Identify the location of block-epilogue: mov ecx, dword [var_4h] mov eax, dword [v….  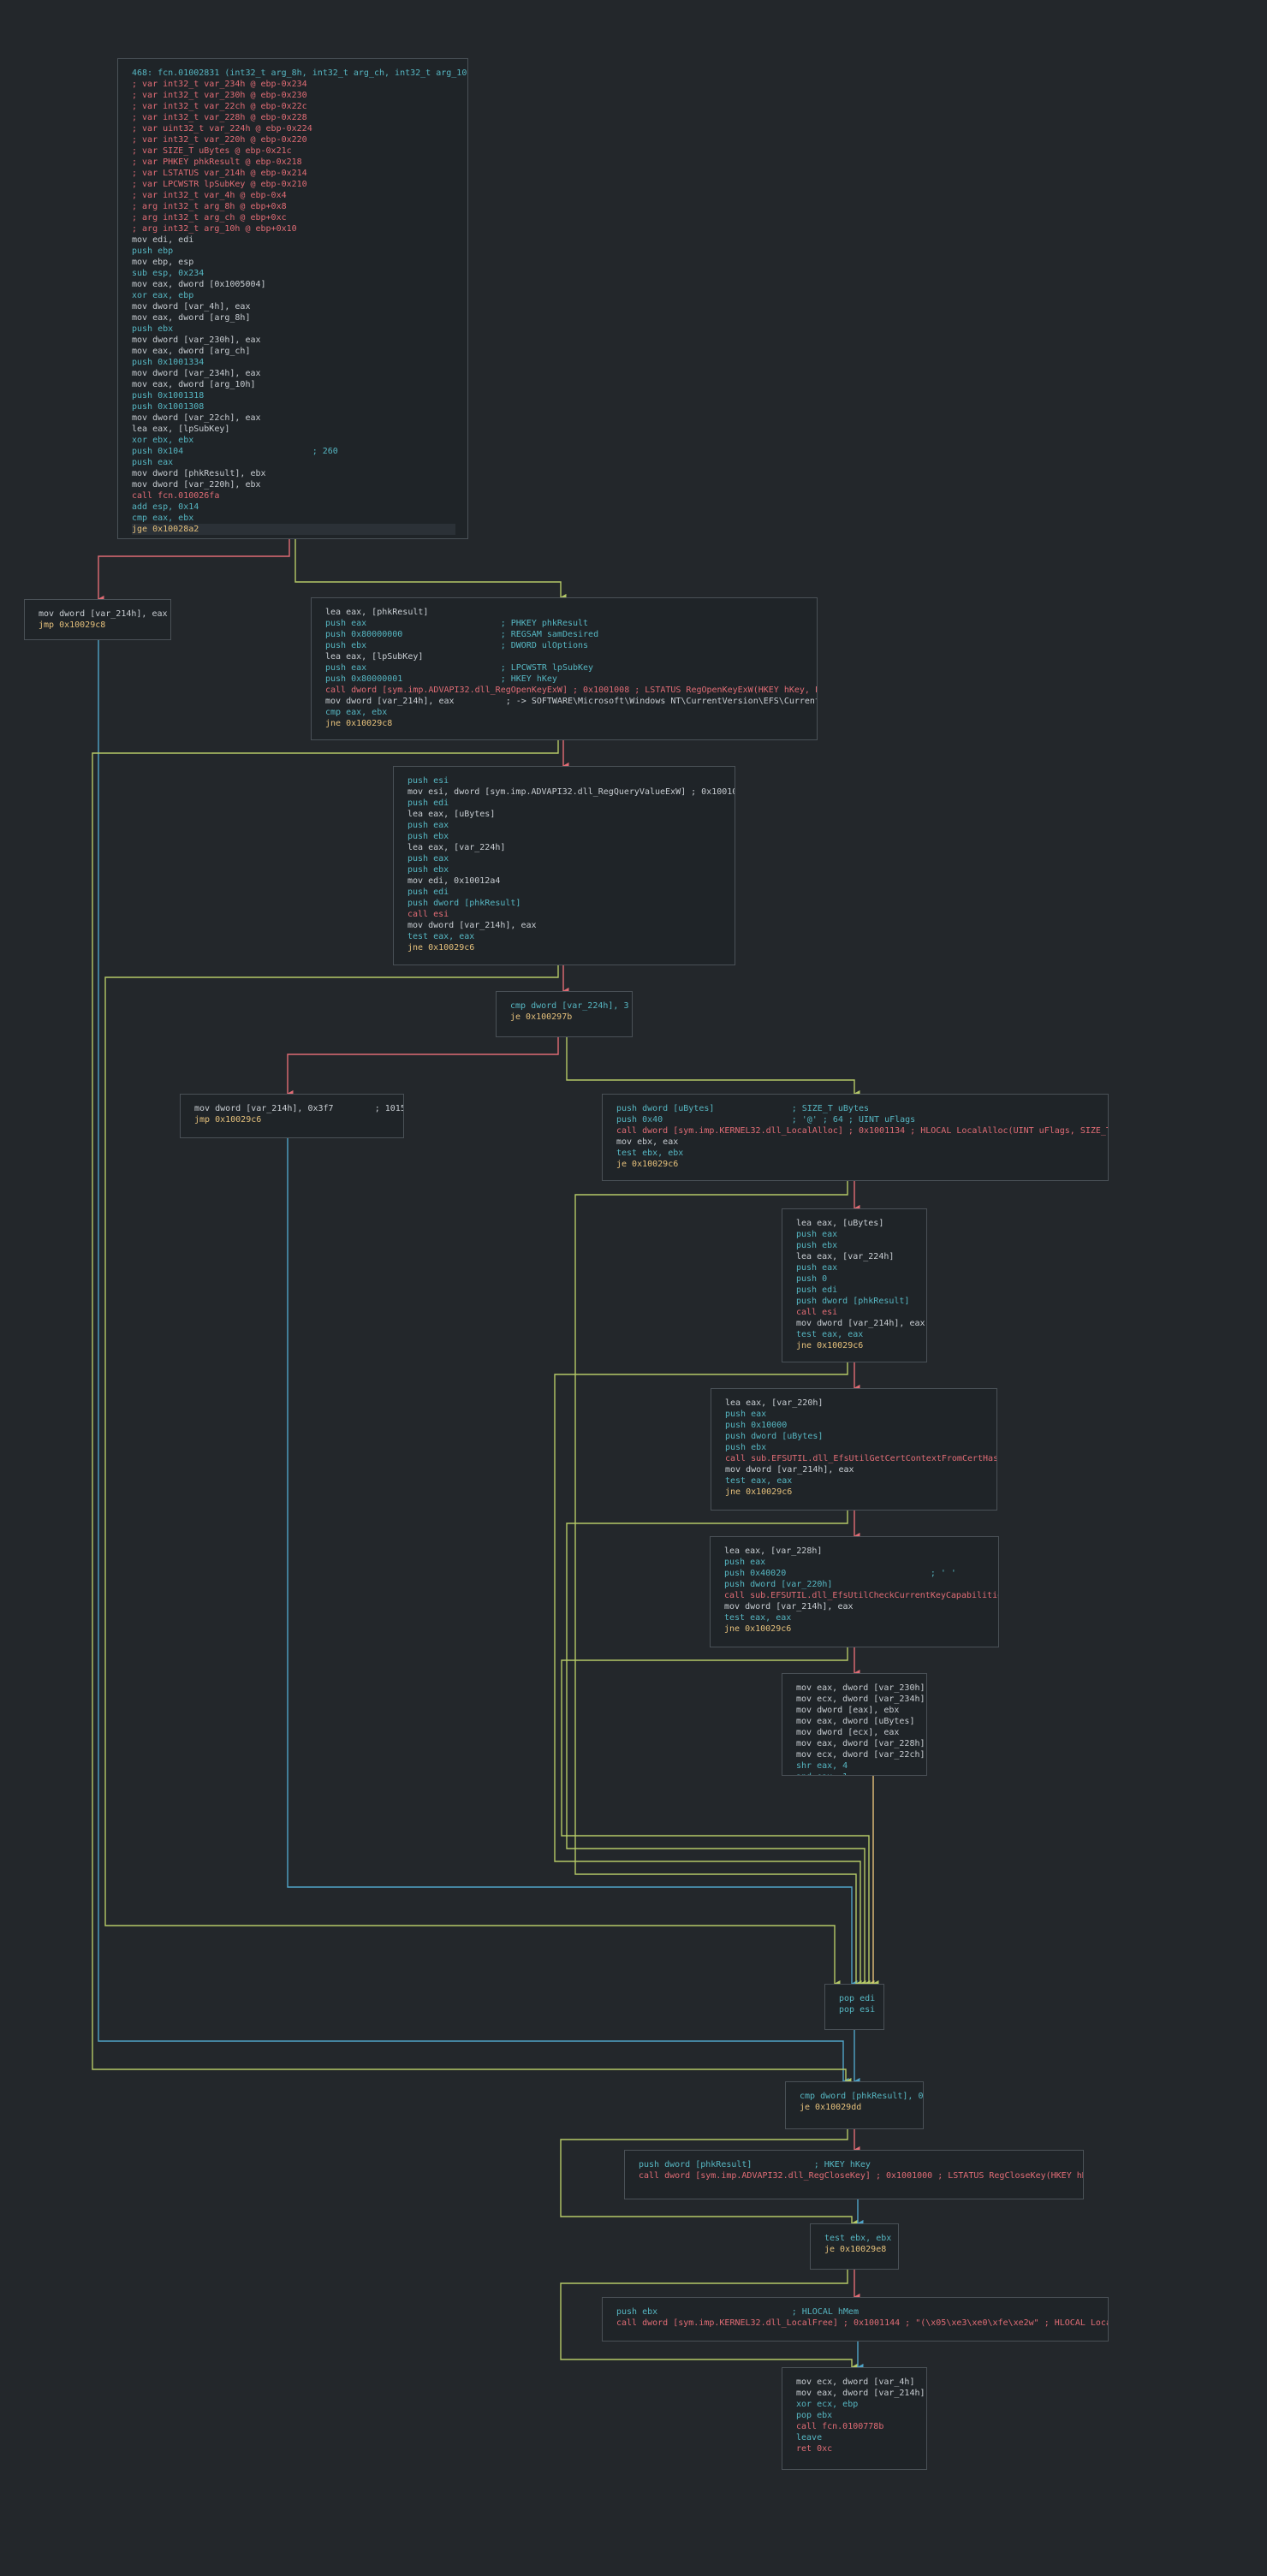
(854, 2418).